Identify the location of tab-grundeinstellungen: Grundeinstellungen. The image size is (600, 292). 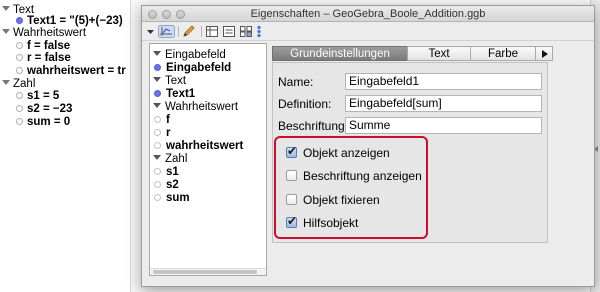
(340, 53).